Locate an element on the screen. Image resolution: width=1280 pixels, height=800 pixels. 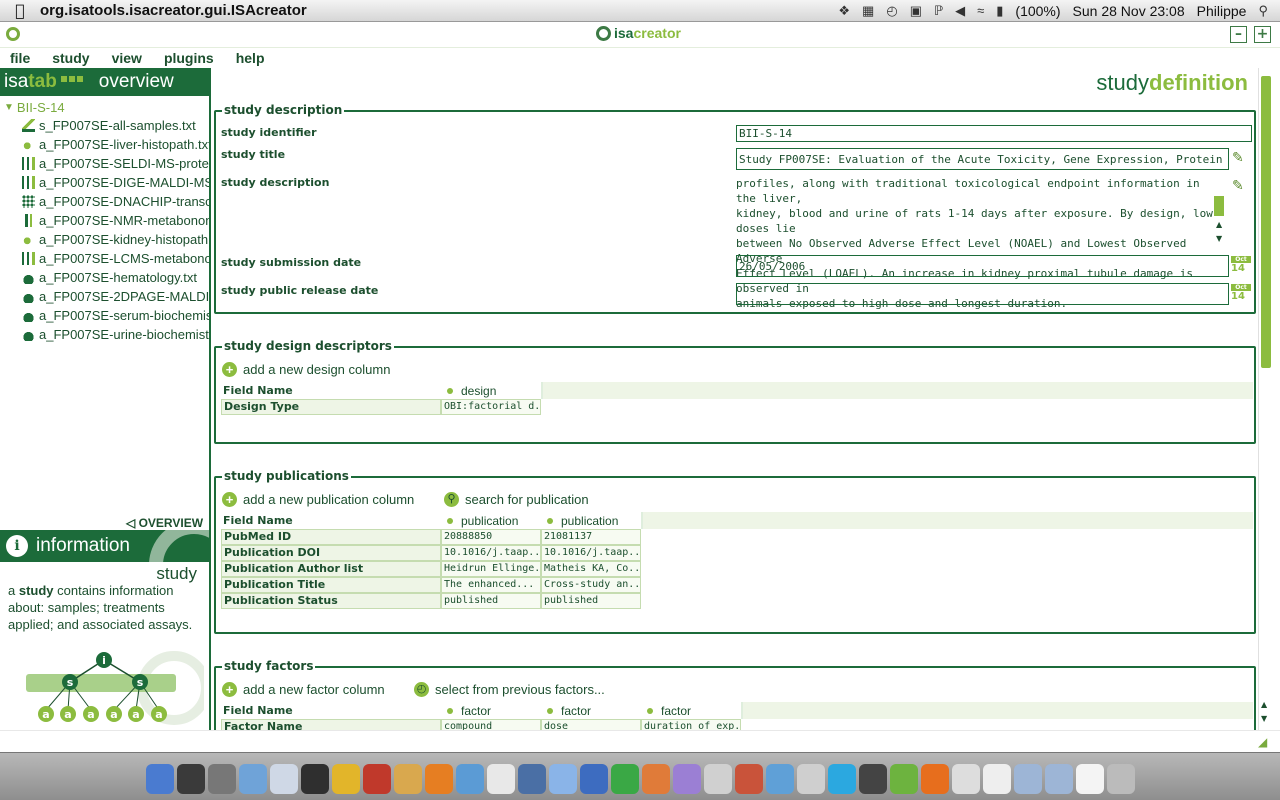
finder-icon is located at coordinates (159, 779).